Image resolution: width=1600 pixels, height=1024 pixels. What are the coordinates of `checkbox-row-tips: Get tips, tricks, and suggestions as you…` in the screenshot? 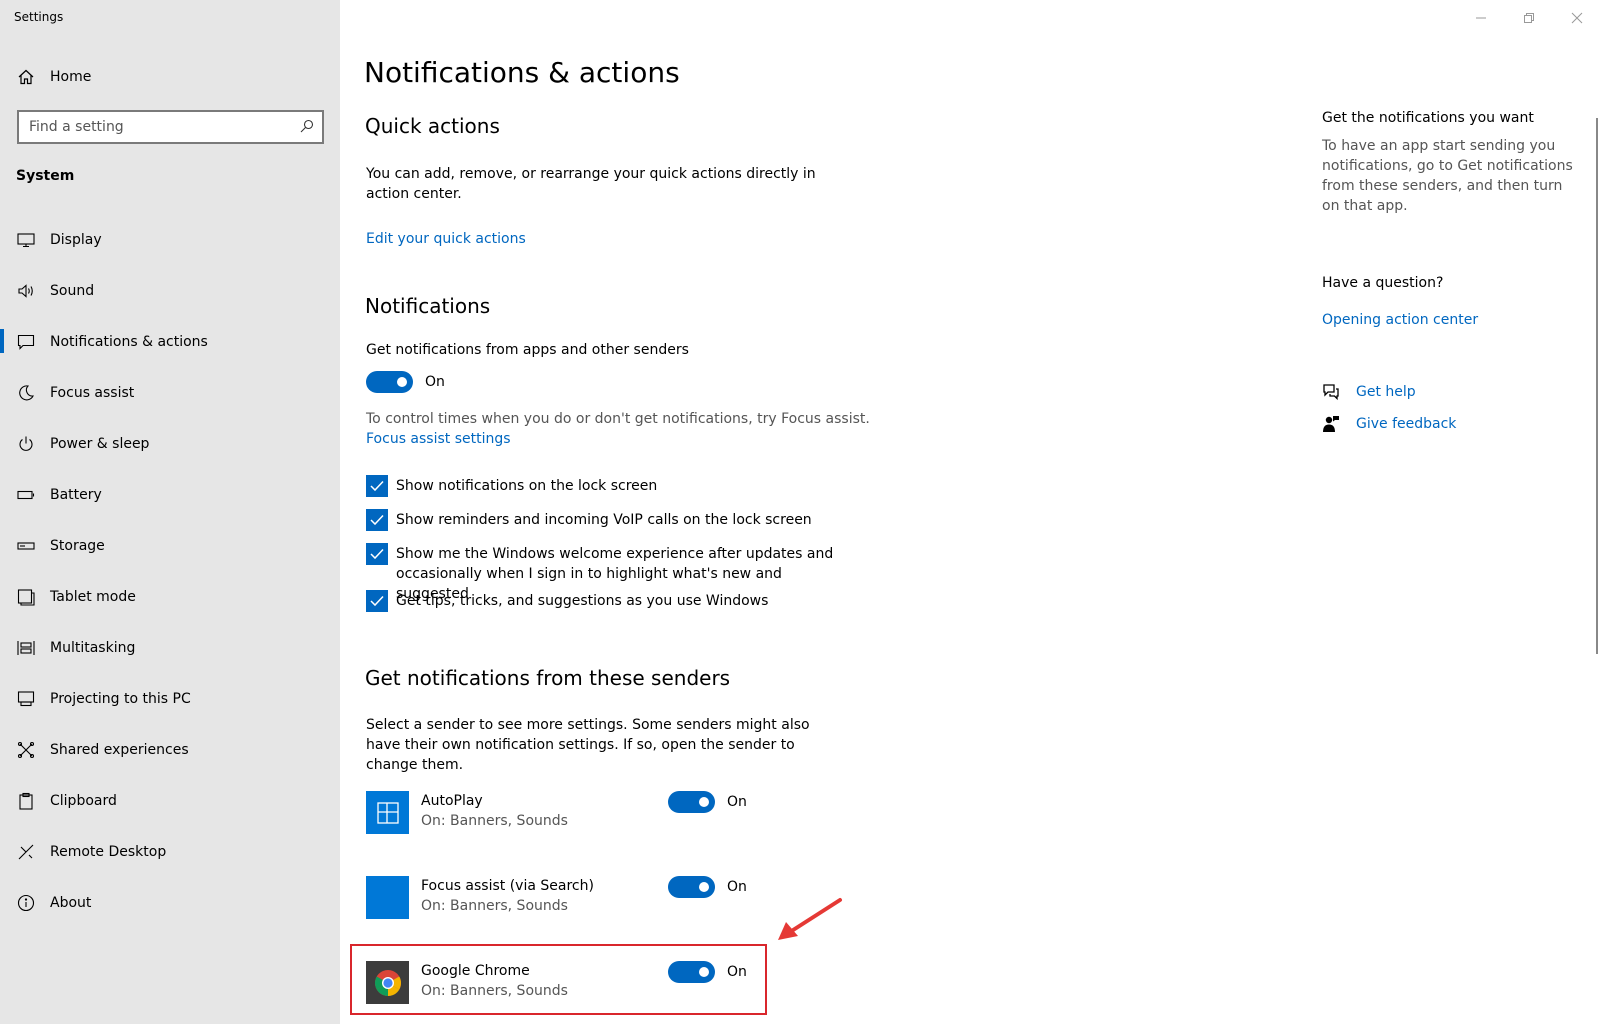 It's located at (606, 601).